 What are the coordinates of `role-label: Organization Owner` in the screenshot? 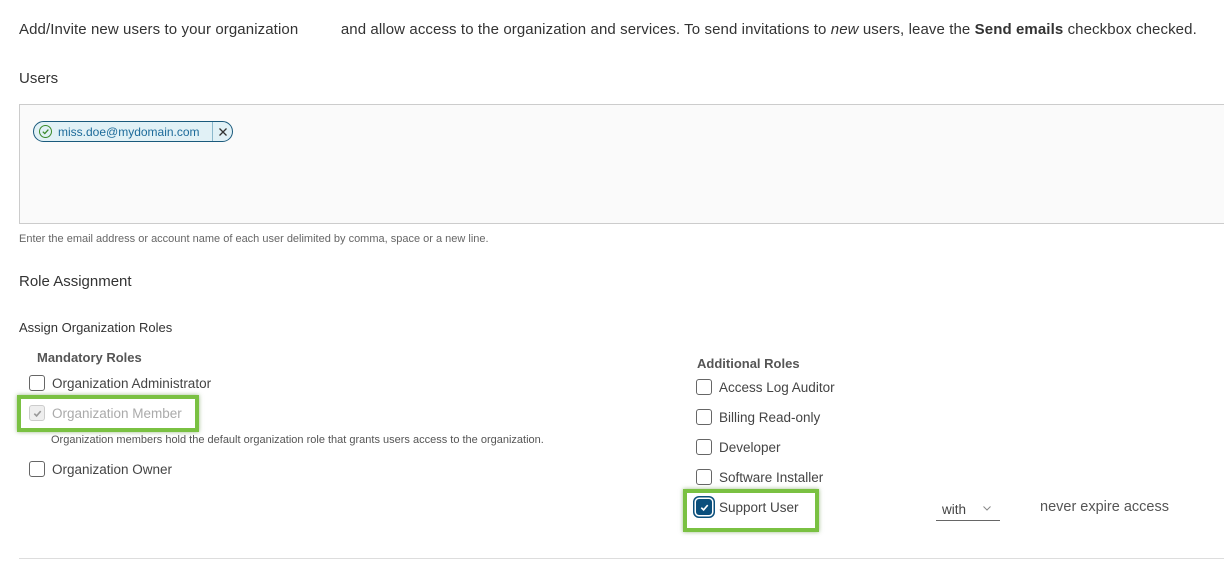 It's located at (112, 469).